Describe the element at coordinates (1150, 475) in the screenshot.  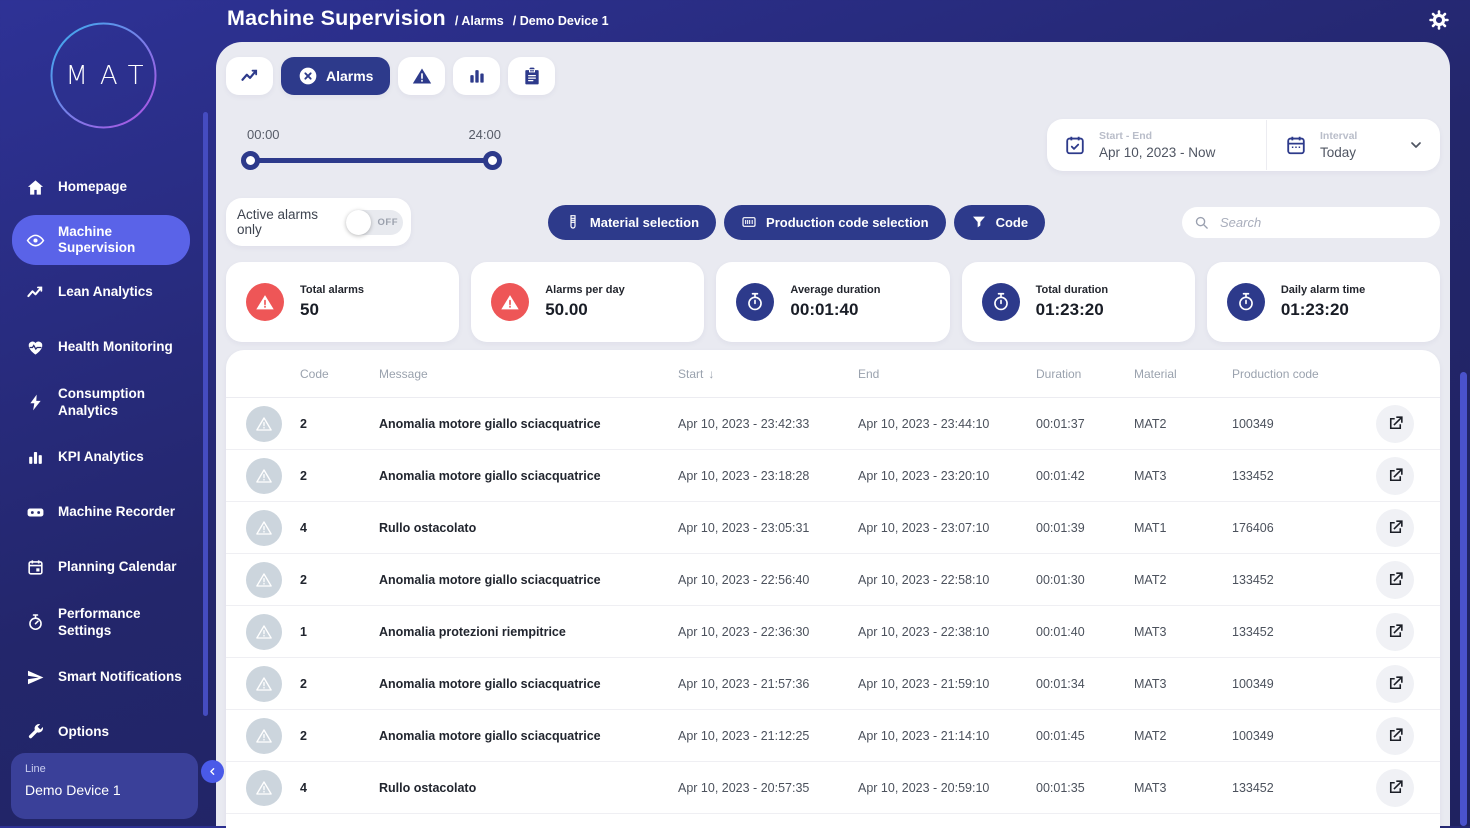
I see `cell-material: MAT3` at that location.